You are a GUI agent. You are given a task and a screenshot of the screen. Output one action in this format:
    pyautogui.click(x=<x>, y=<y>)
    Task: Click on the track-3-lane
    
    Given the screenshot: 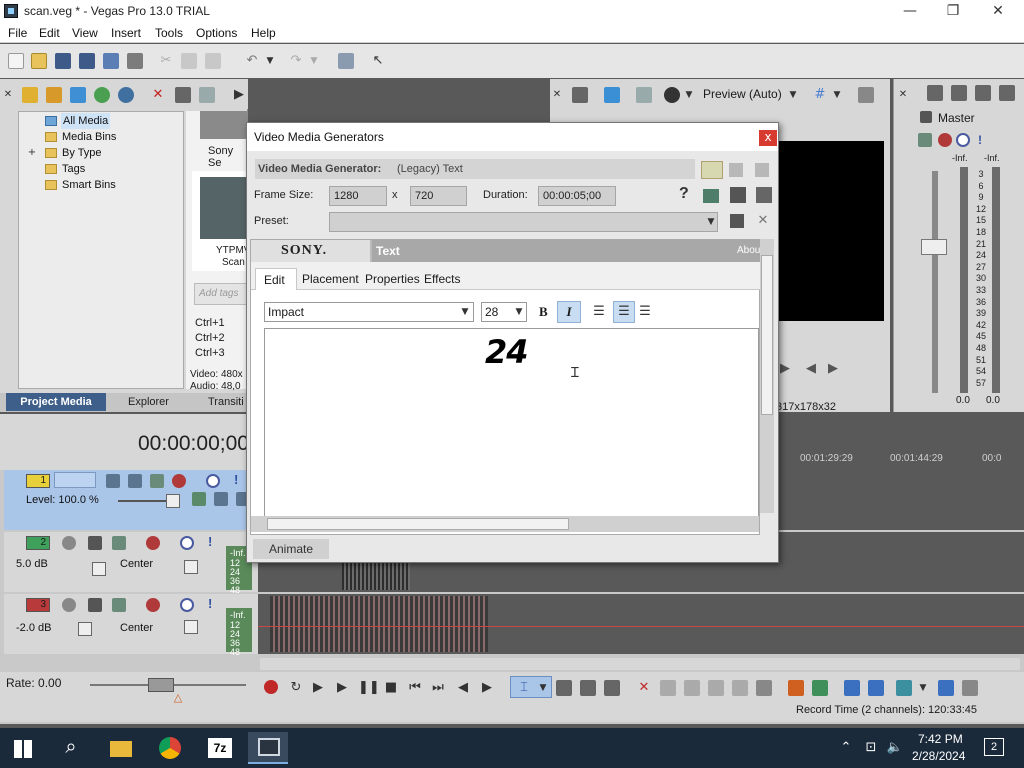 What is the action you would take?
    pyautogui.click(x=641, y=624)
    